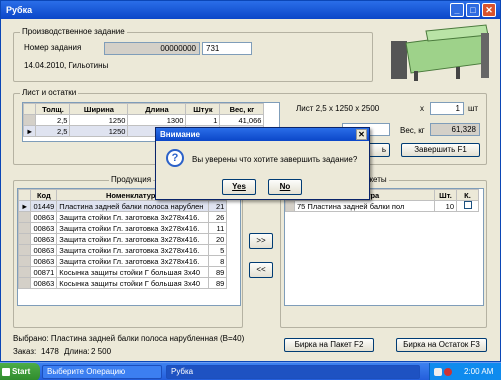 The width and height of the screenshot is (501, 380). What do you see at coordinates (457, 10) in the screenshot?
I see `minimize-button: _` at bounding box center [457, 10].